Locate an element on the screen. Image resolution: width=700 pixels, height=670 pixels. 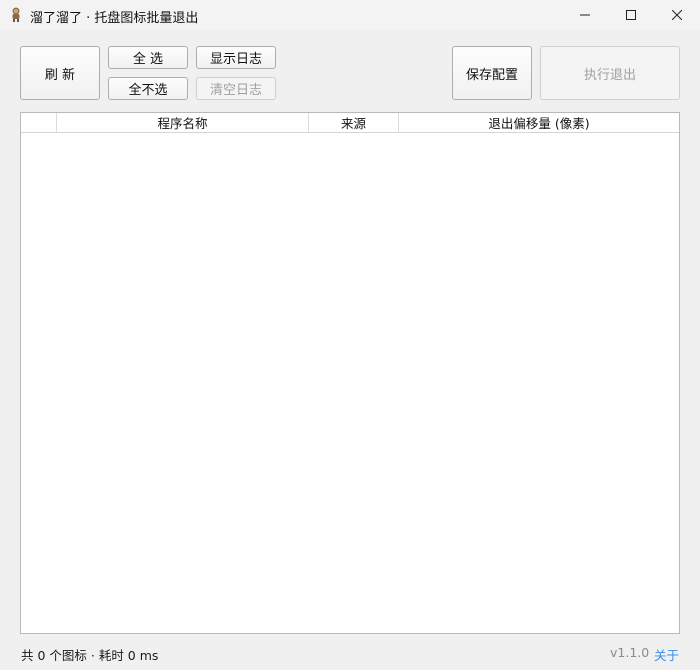
close-button is located at coordinates (677, 15).